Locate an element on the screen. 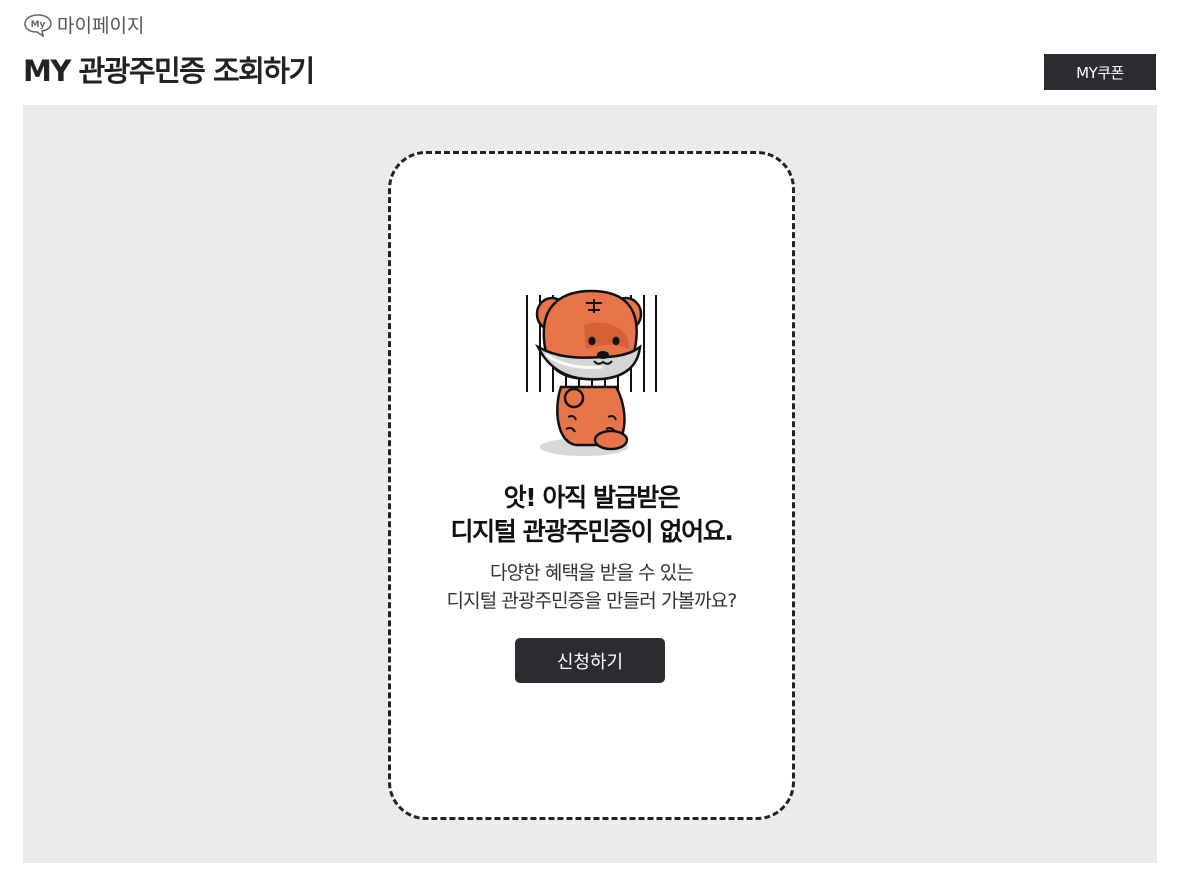  empty-state-description: 다양한 혜택을 받을 수 있는 디지털 관광주민증을 만들러 가볼까요? is located at coordinates (591, 587).